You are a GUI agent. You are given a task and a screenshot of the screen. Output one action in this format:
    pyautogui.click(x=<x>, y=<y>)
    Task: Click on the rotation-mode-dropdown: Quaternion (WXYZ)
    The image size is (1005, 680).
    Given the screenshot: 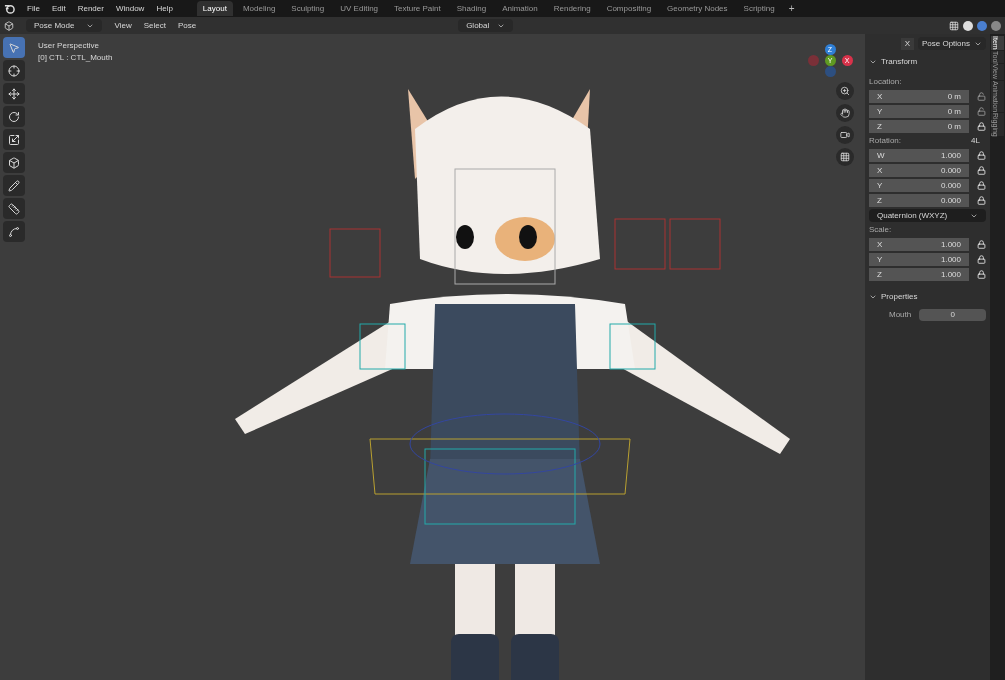 What is the action you would take?
    pyautogui.click(x=927, y=215)
    